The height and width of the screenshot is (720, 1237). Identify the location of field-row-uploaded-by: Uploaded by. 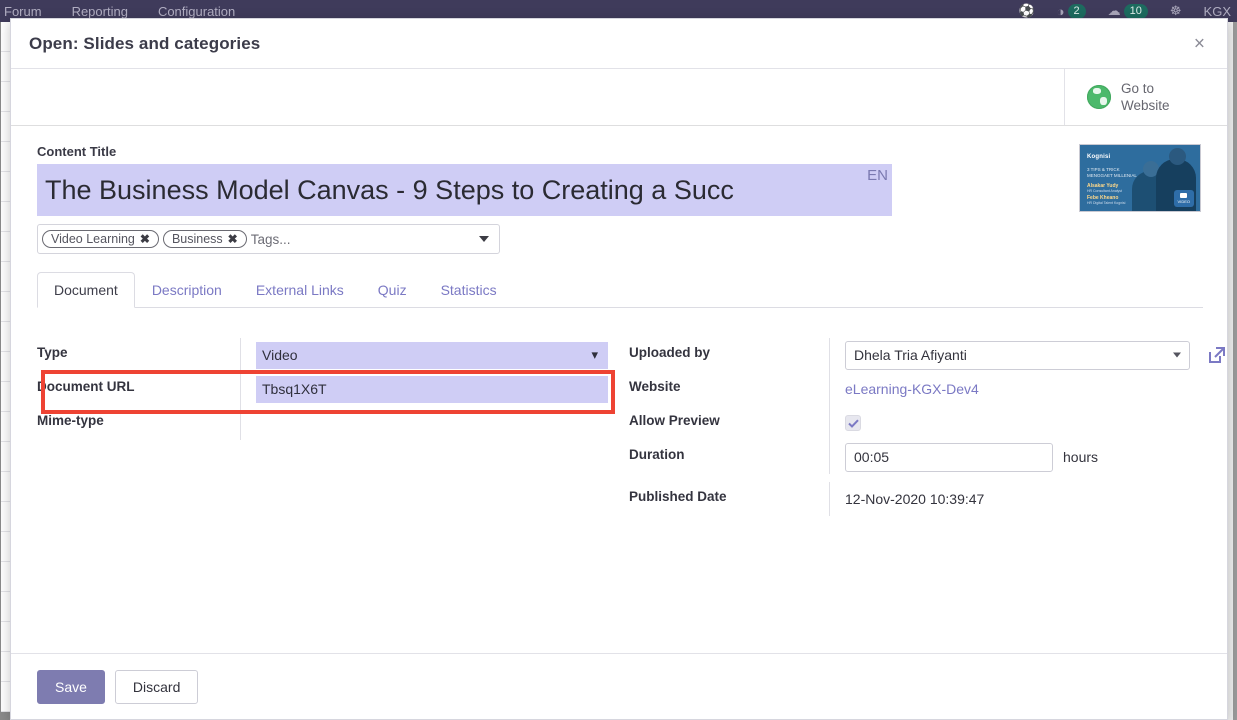
(927, 355).